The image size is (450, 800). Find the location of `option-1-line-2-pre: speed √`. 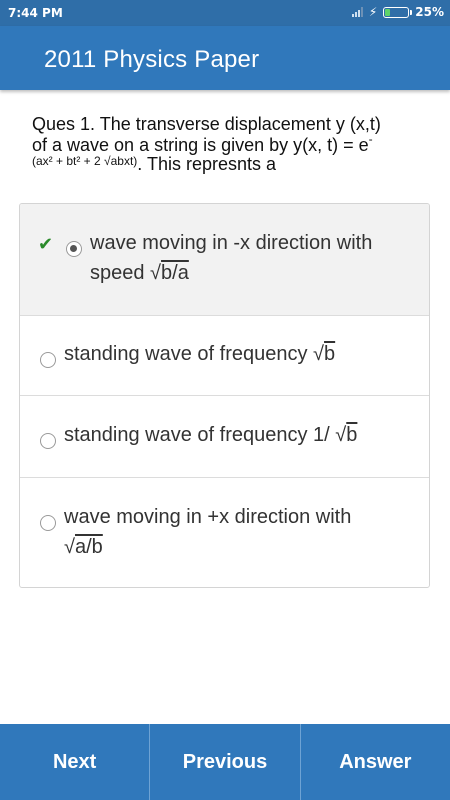

option-1-line-2-pre: speed √ is located at coordinates (126, 273).